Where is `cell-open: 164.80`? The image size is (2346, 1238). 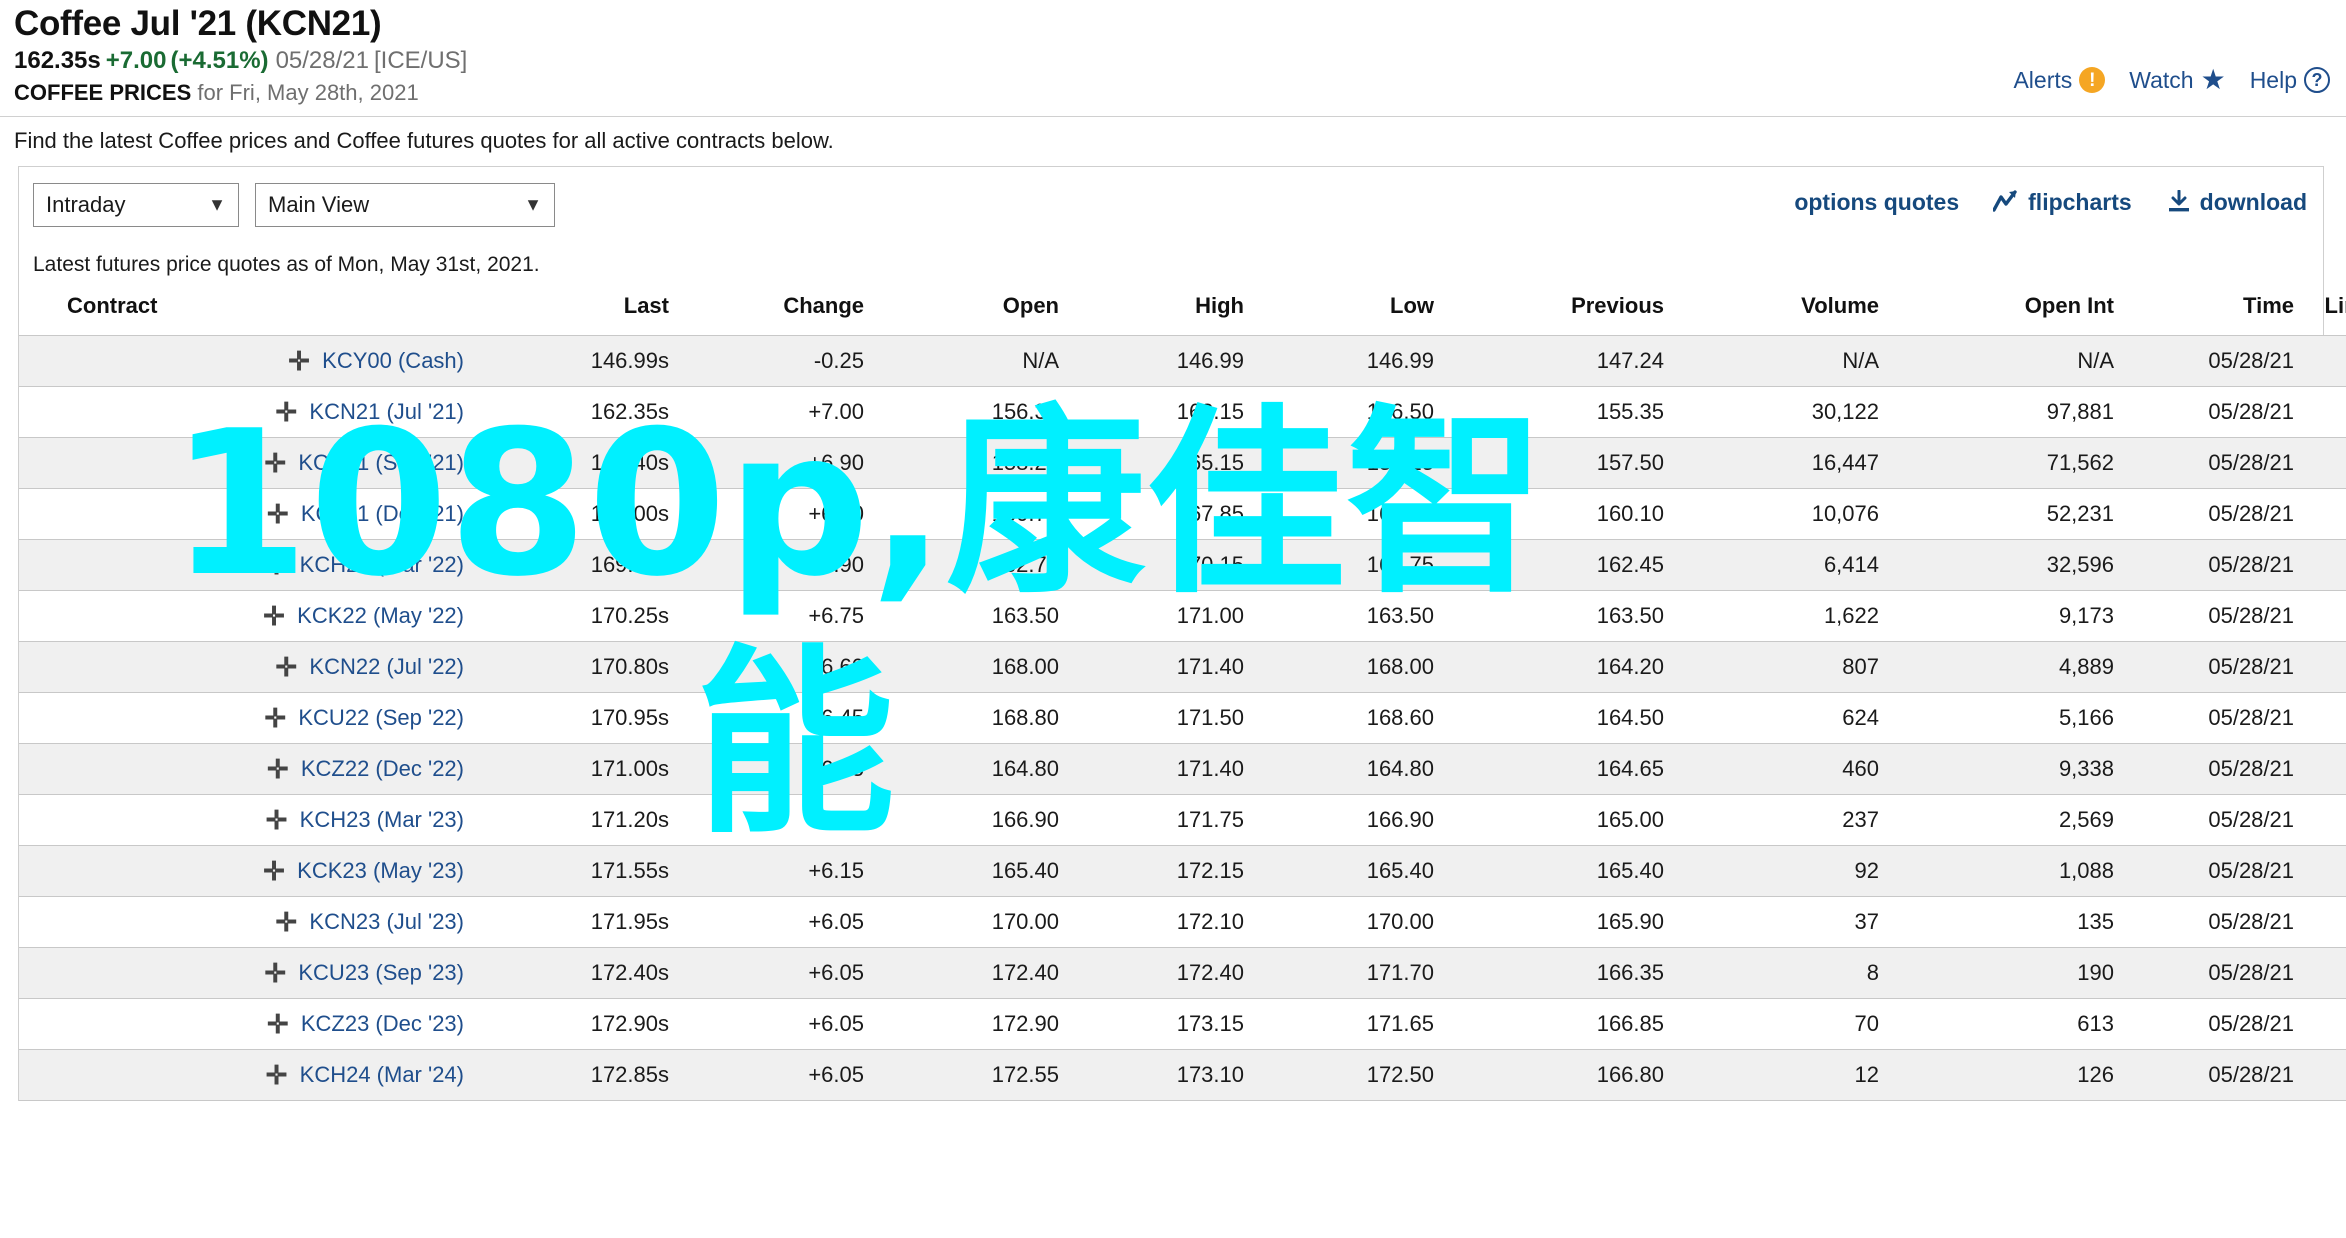 cell-open: 164.80 is located at coordinates (971, 769).